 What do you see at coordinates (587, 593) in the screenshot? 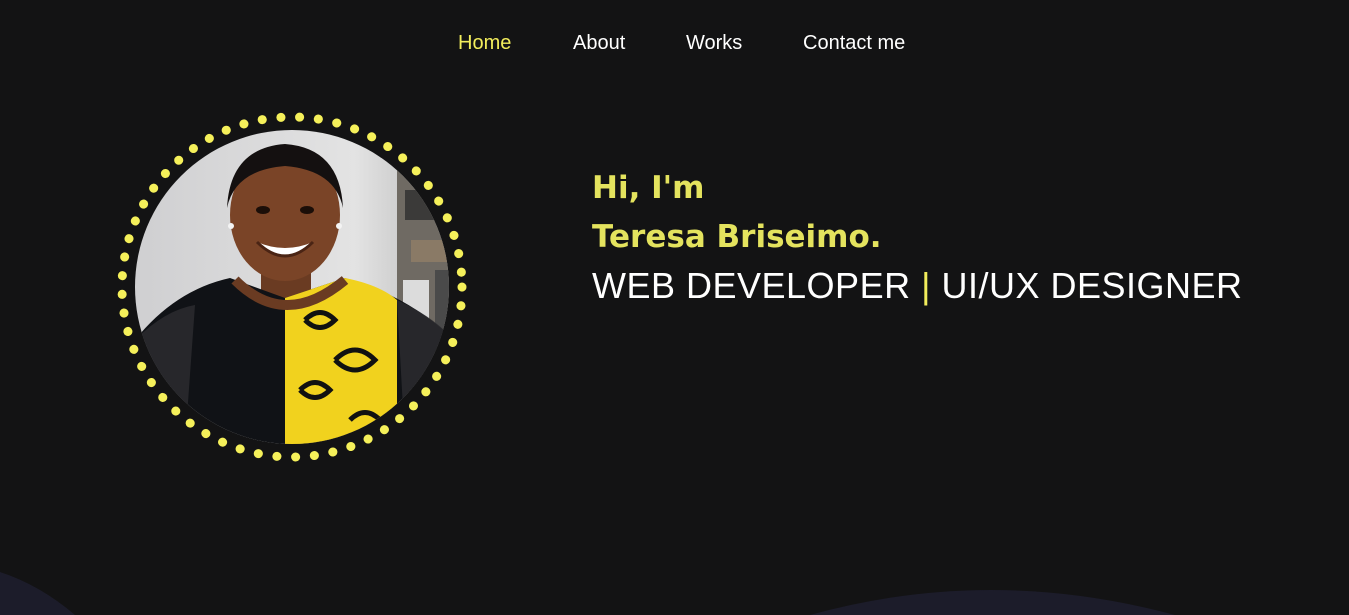
I see `bottom-wave-decoration` at bounding box center [587, 593].